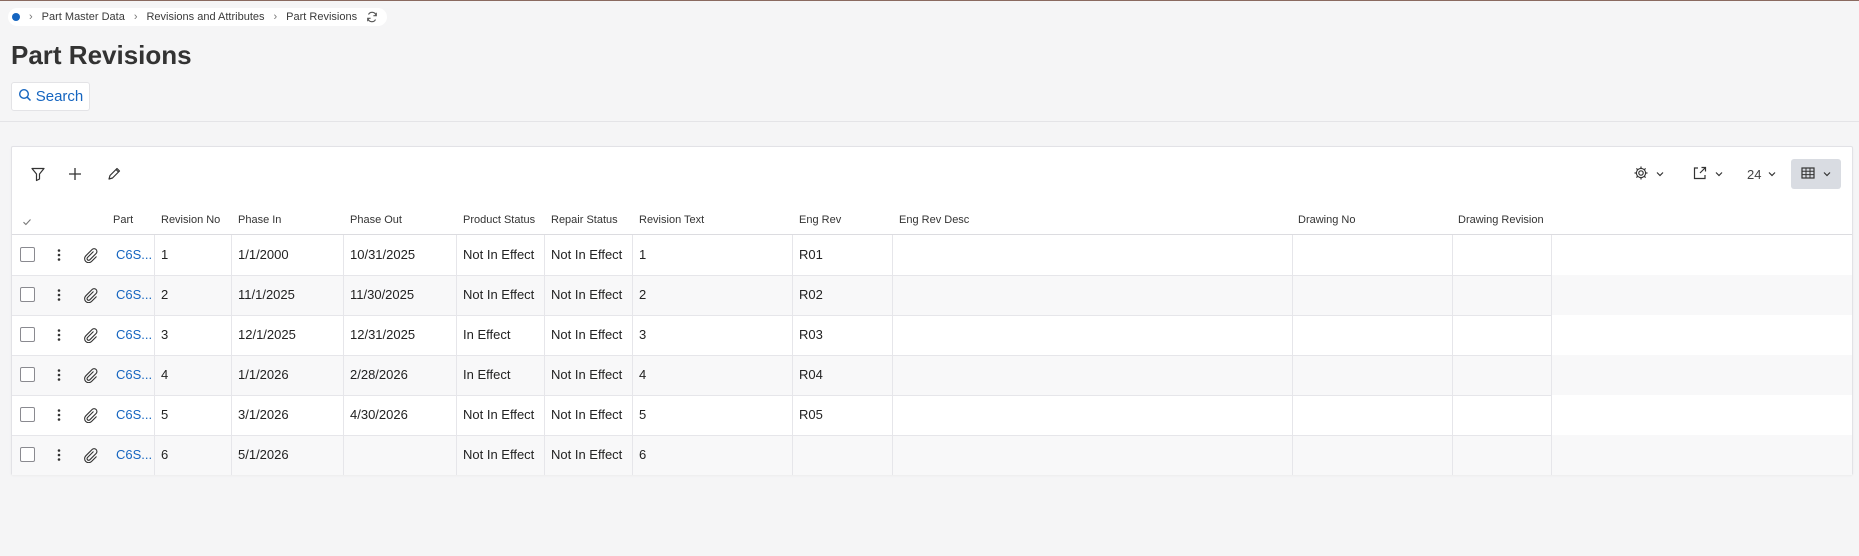  What do you see at coordinates (114, 174) in the screenshot?
I see `edit-icon` at bounding box center [114, 174].